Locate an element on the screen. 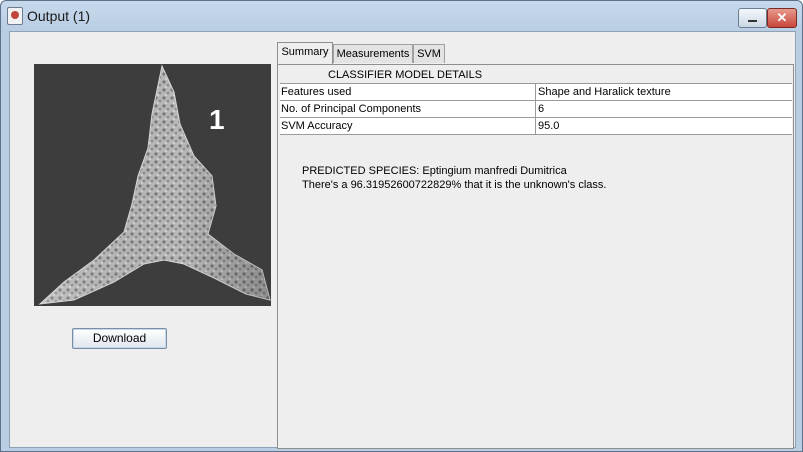 The height and width of the screenshot is (452, 803). table-row: SVM Accuracy 95.0 is located at coordinates (536, 126).